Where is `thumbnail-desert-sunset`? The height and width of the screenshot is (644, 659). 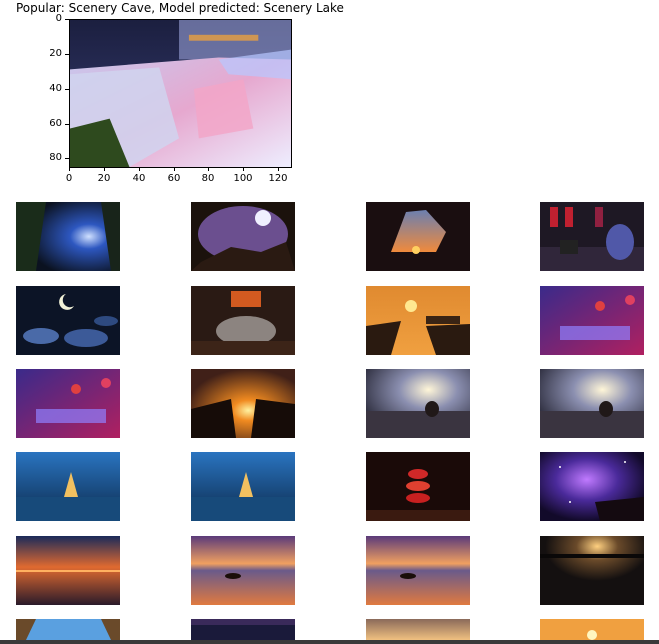 thumbnail-desert-sunset is located at coordinates (592, 629).